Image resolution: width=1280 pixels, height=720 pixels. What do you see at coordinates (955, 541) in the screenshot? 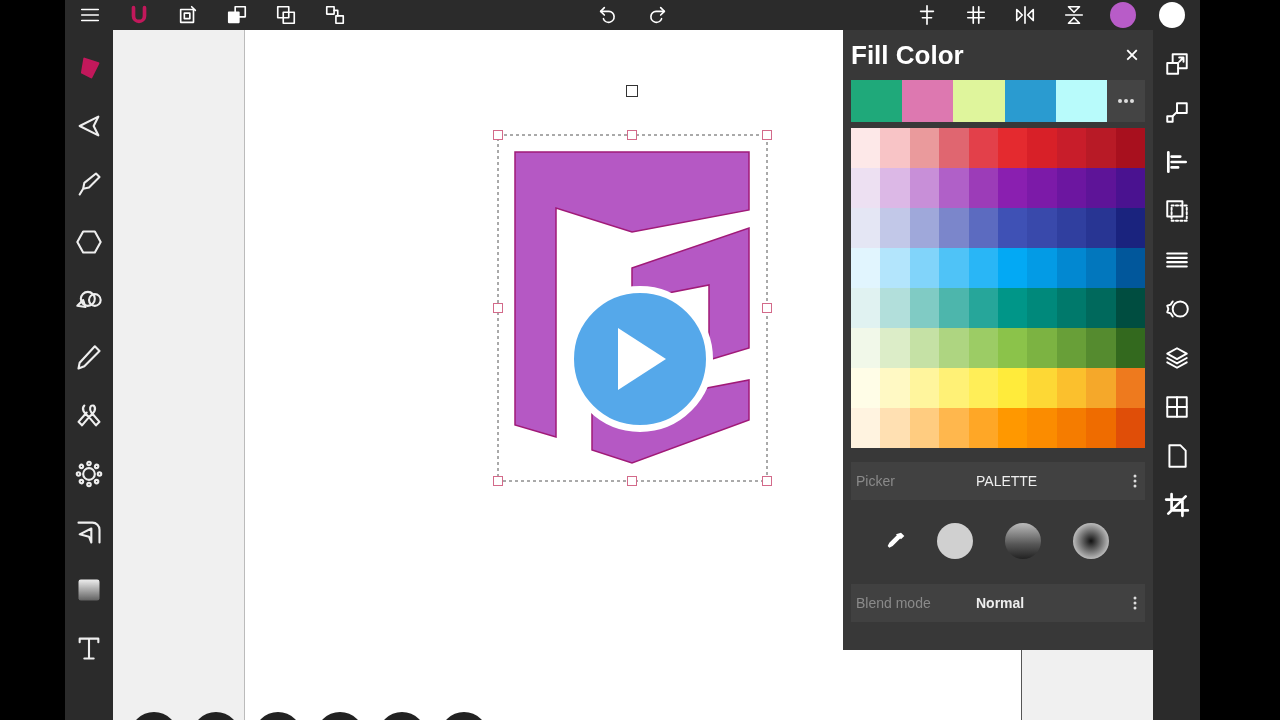
I see `solid-fill-button` at bounding box center [955, 541].